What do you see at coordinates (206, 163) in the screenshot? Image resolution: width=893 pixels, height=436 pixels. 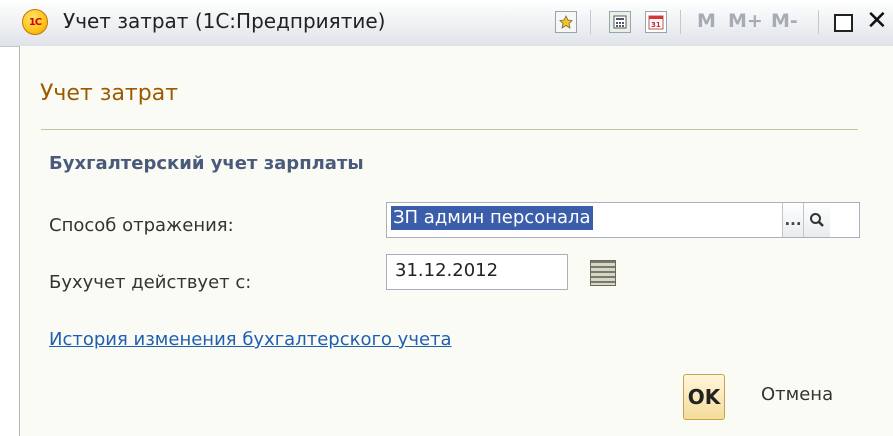 I see `section-title: Бухгалтерский учет зарплаты` at bounding box center [206, 163].